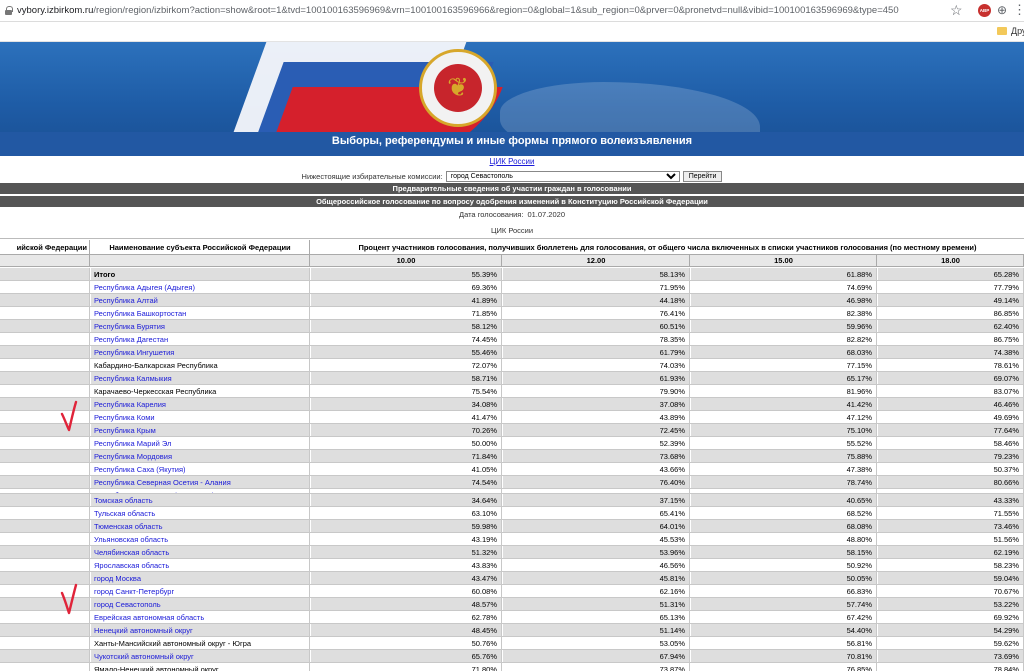 This screenshot has height=671, width=1024. I want to click on percent-cell: 54.40%, so click(784, 630).